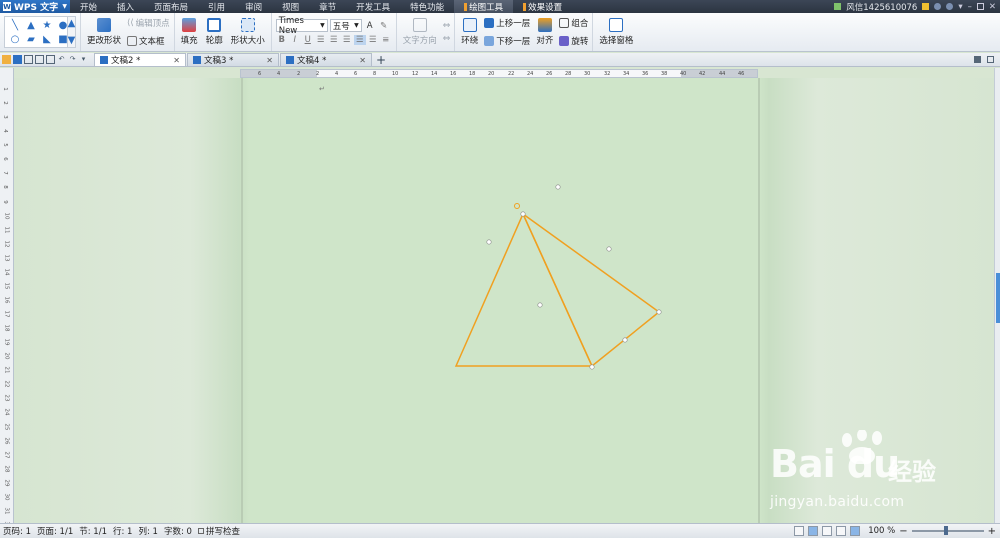 The image size is (1000, 538). I want to click on outline-view-icon, so click(827, 531).